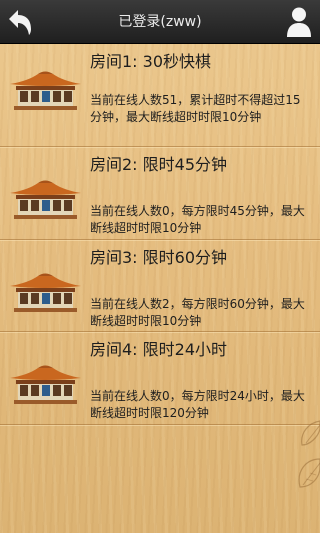 The image size is (320, 533). What do you see at coordinates (195, 108) in the screenshot?
I see `room-description: 当前在线人数51，累计超时不得超过15分钟，最大断线超时时限10分钟` at bounding box center [195, 108].